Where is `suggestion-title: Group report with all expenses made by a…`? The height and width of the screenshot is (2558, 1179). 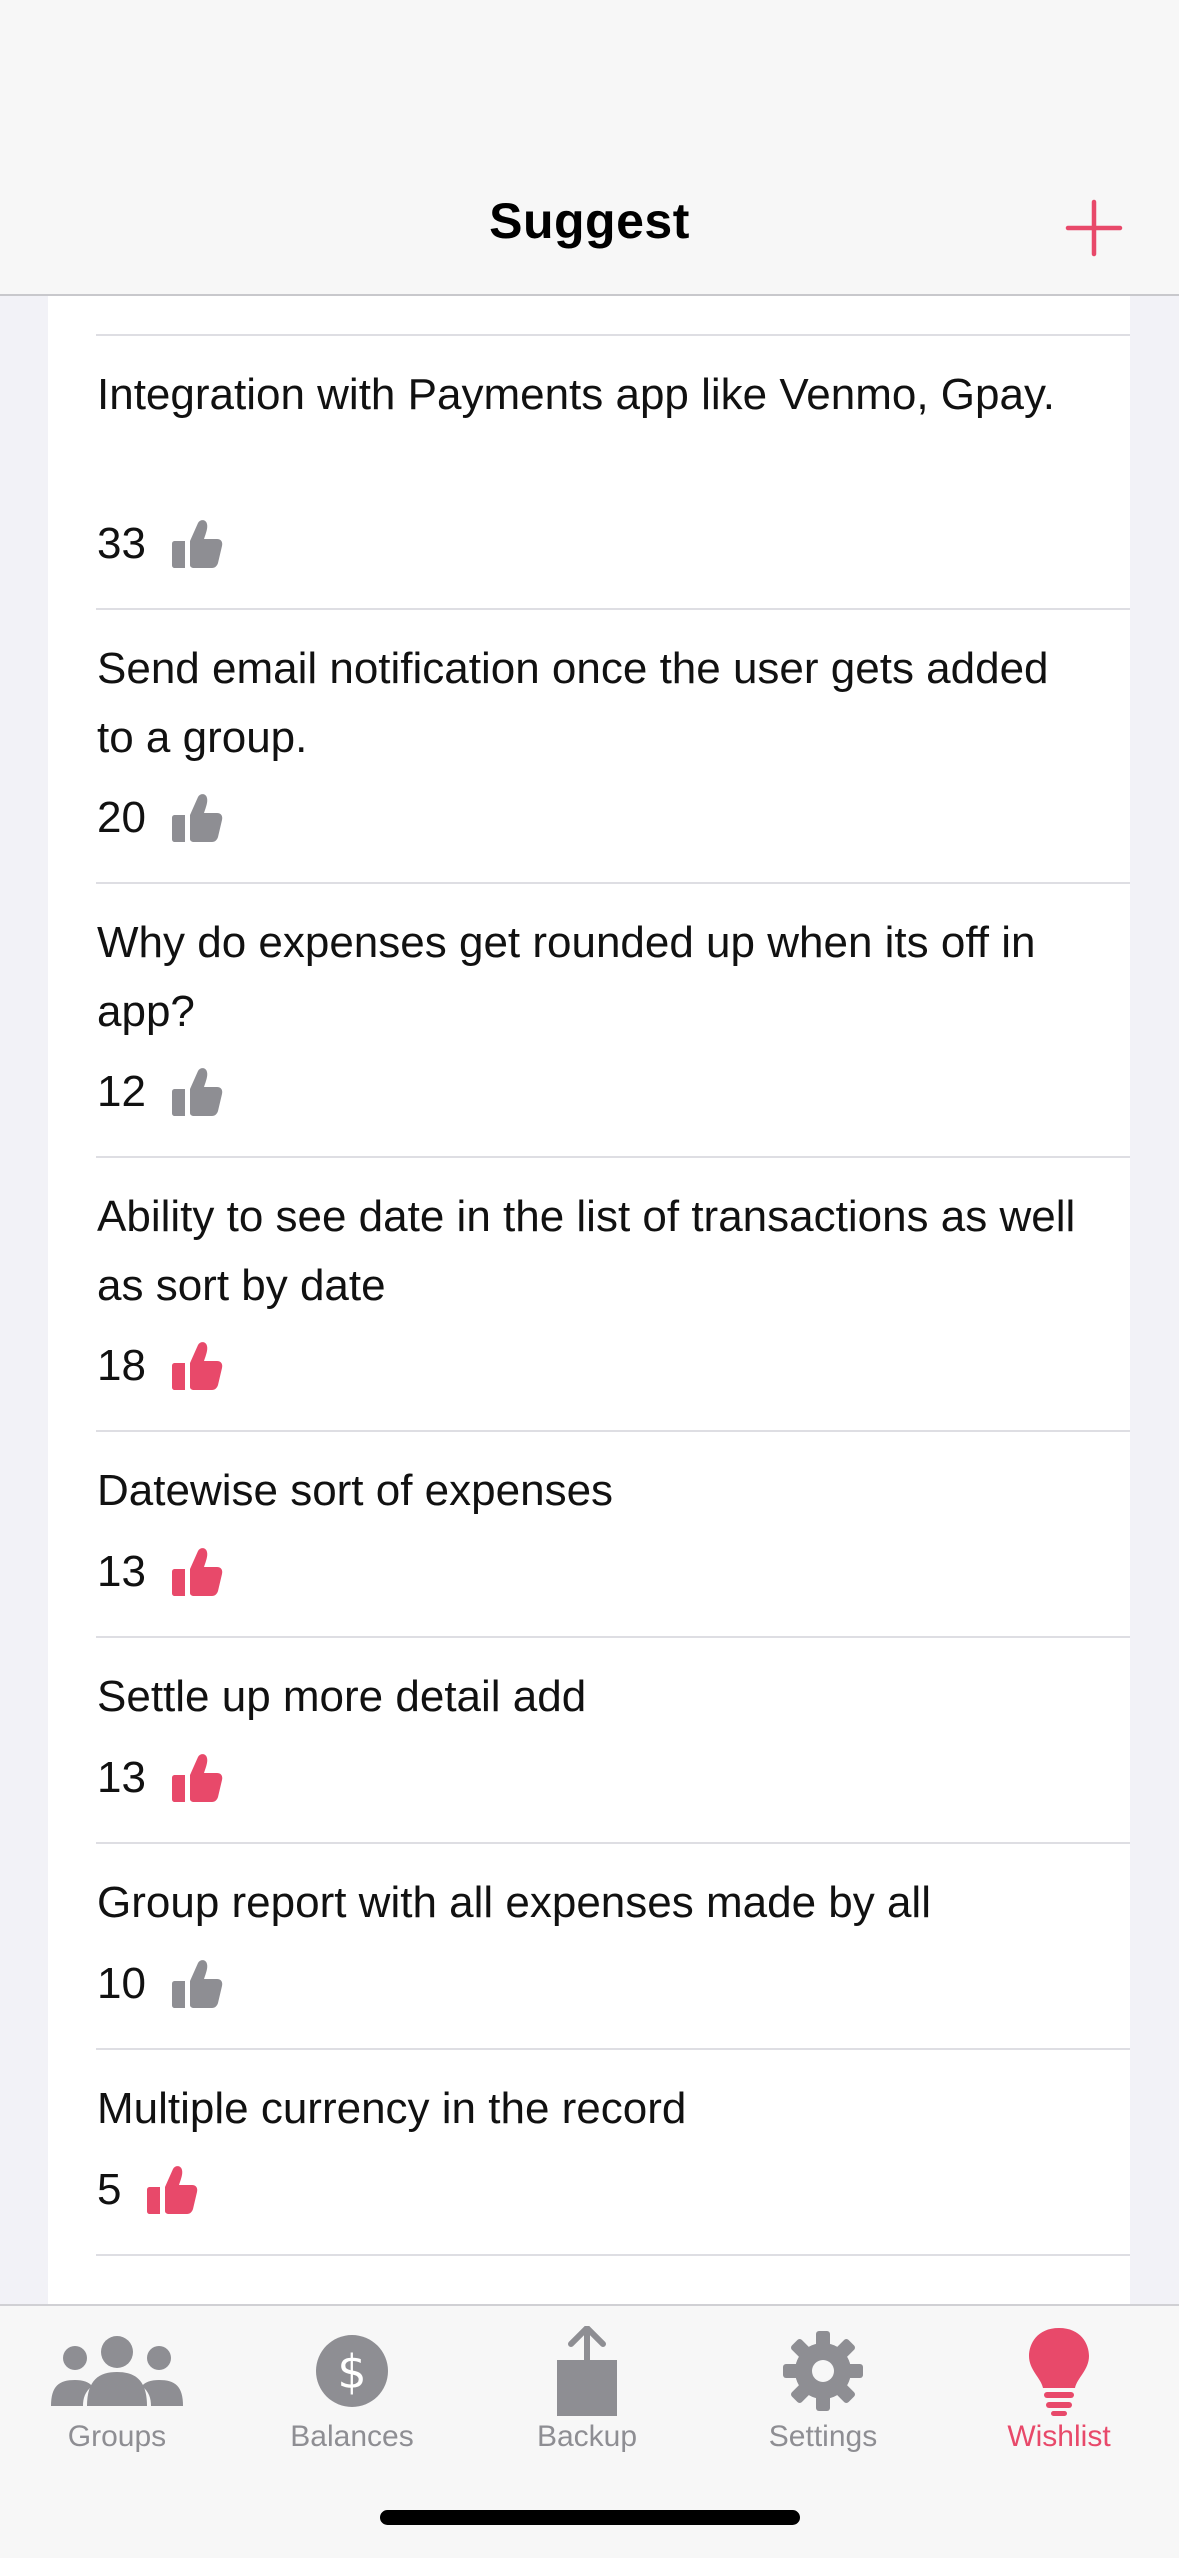 suggestion-title: Group report with all expenses made by a… is located at coordinates (514, 1902).